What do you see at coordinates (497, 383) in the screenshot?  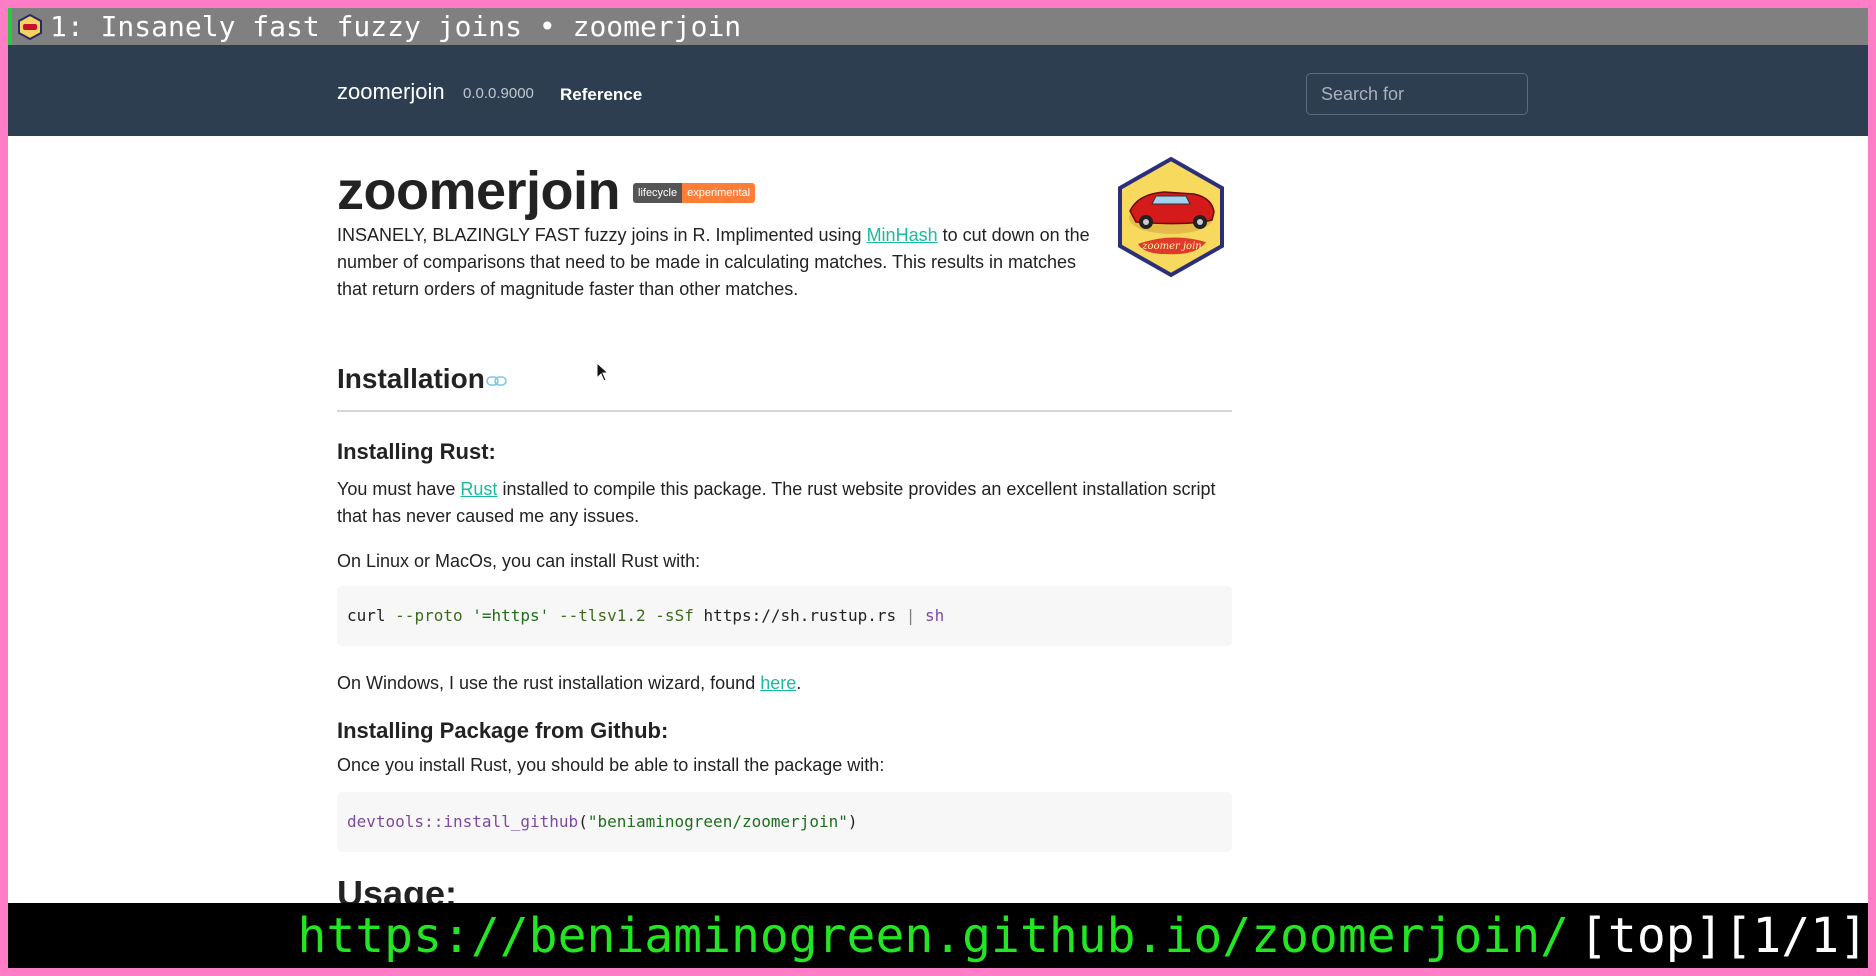 I see `link-anchor-icon` at bounding box center [497, 383].